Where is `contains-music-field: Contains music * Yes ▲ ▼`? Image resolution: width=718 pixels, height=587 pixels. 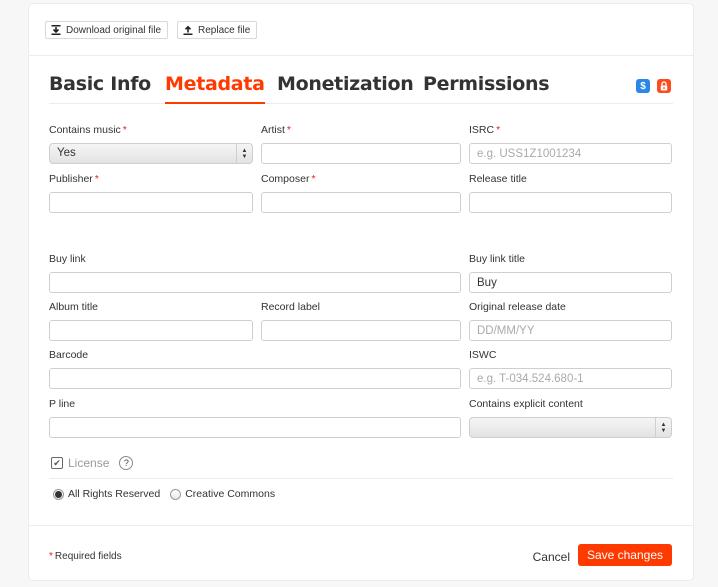 contains-music-field: Contains music * Yes ▲ ▼ is located at coordinates (151, 143).